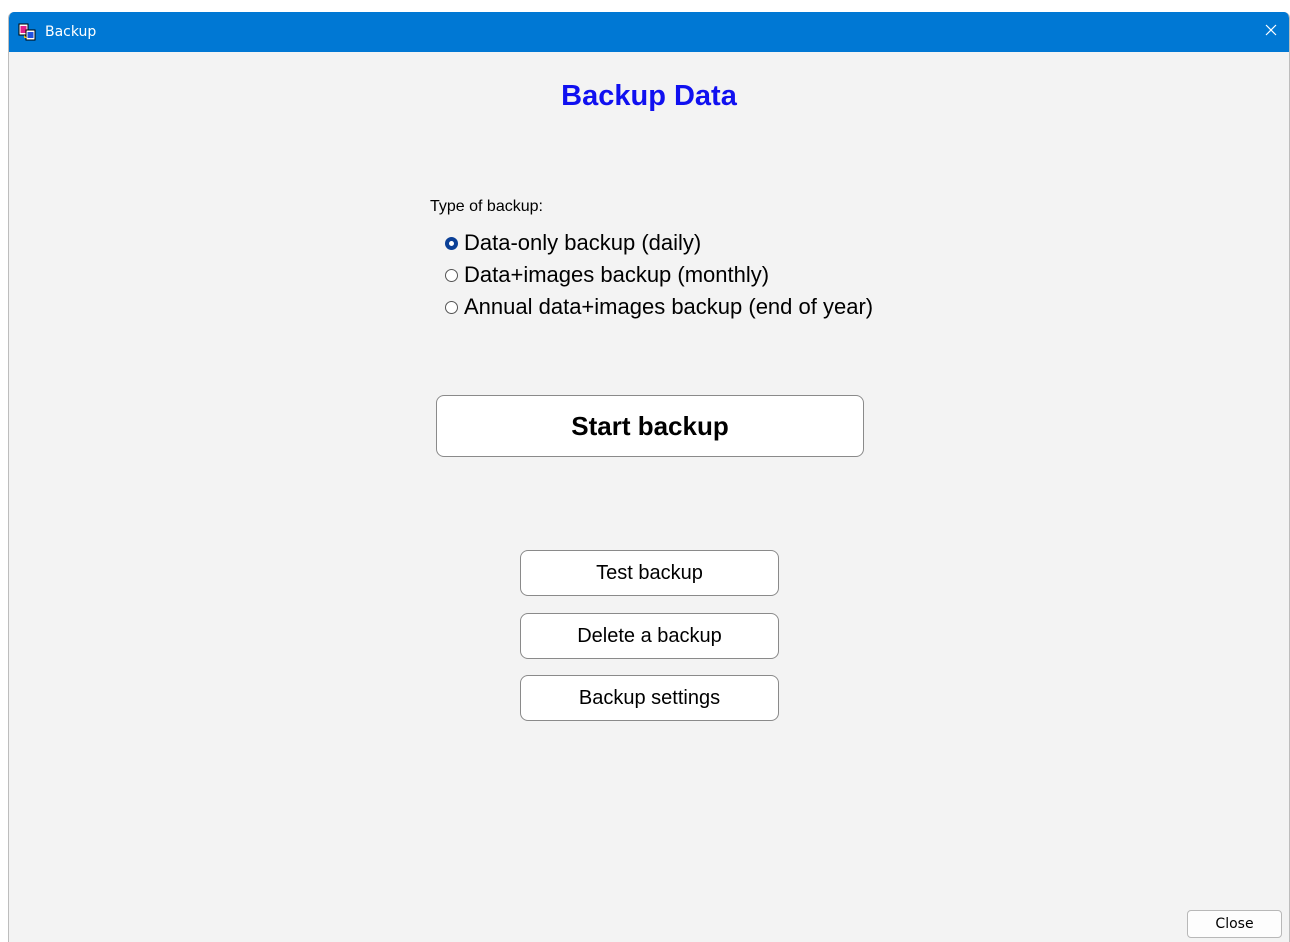 The image size is (1290, 942). What do you see at coordinates (650, 426) in the screenshot?
I see `start-backup-button: Start backup` at bounding box center [650, 426].